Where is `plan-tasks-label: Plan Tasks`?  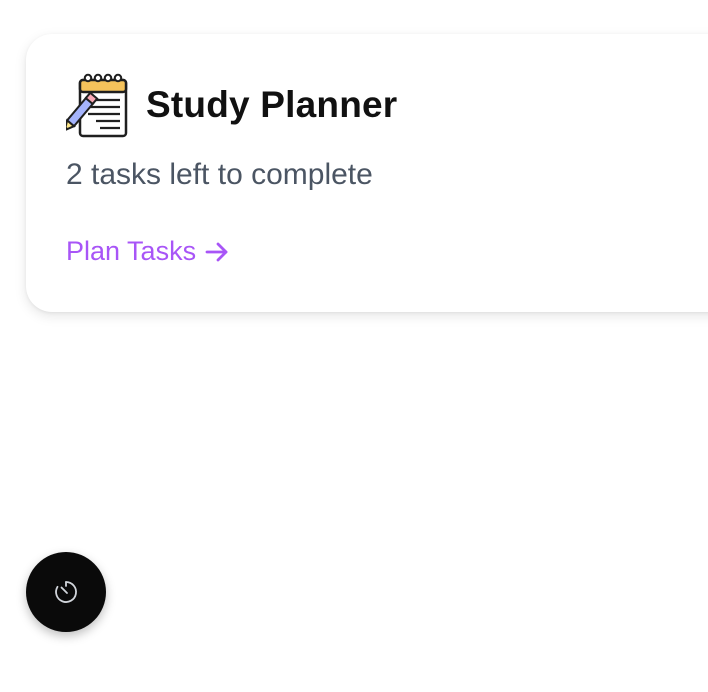 plan-tasks-label: Plan Tasks is located at coordinates (131, 251).